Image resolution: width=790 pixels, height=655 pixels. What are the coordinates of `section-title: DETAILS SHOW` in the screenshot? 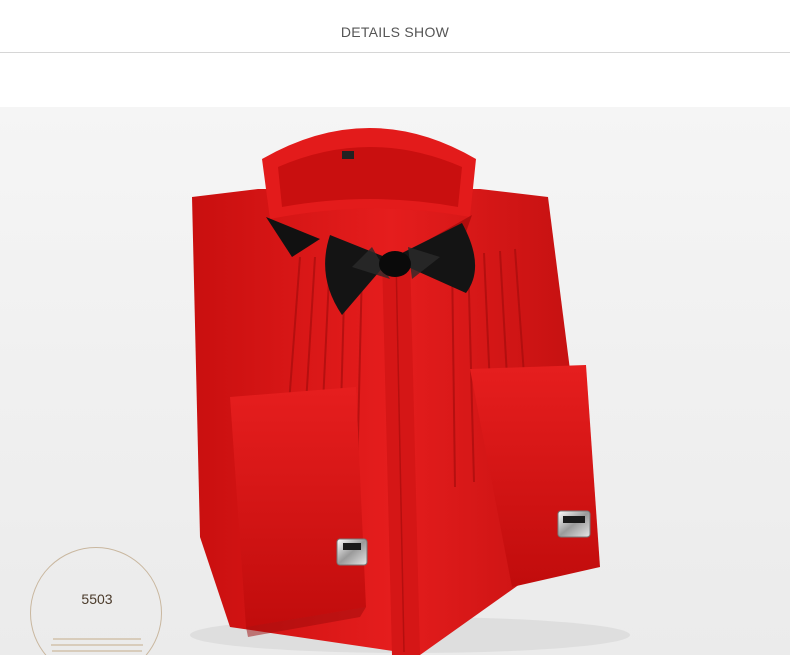 It's located at (395, 32).